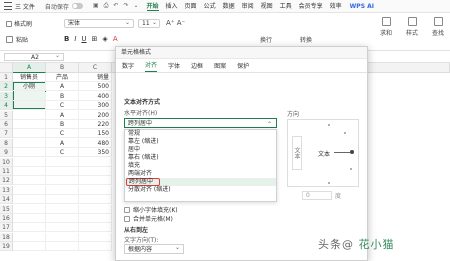 This screenshot has width=450, height=261. What do you see at coordinates (6, 96) in the screenshot?
I see `row-header: 3` at bounding box center [6, 96].